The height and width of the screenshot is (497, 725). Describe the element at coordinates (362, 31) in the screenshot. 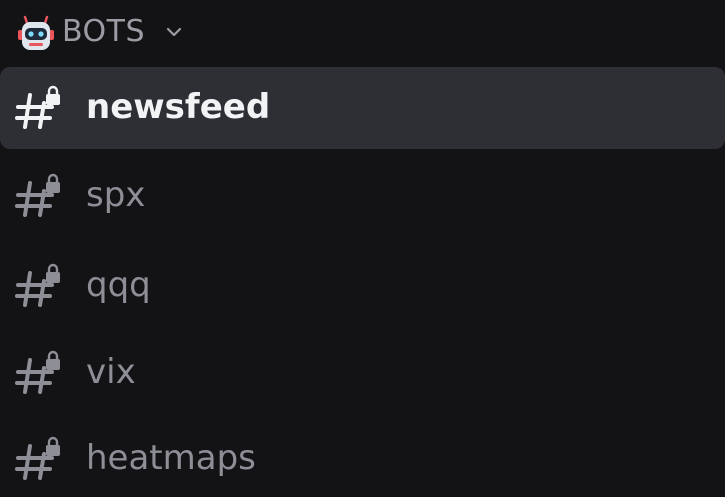

I see `category-header-bots: BOTS` at that location.